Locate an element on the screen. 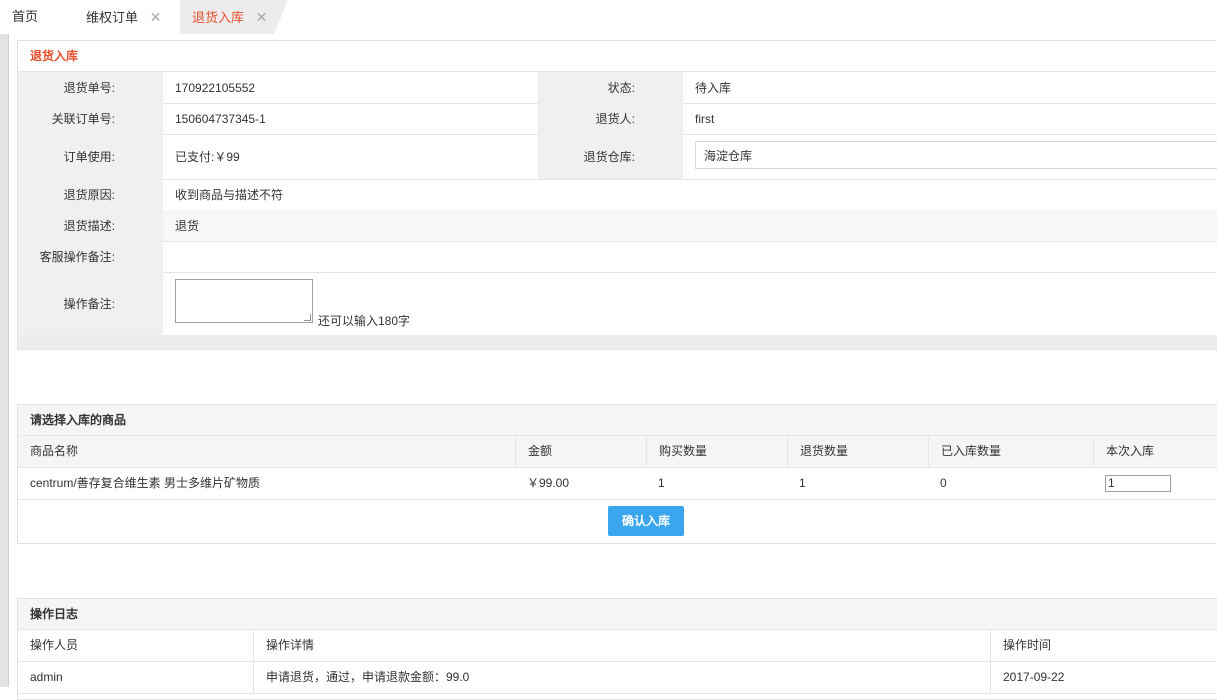 This screenshot has height=700, width=1217. order-usage-label: 订单使用: is located at coordinates (90, 156).